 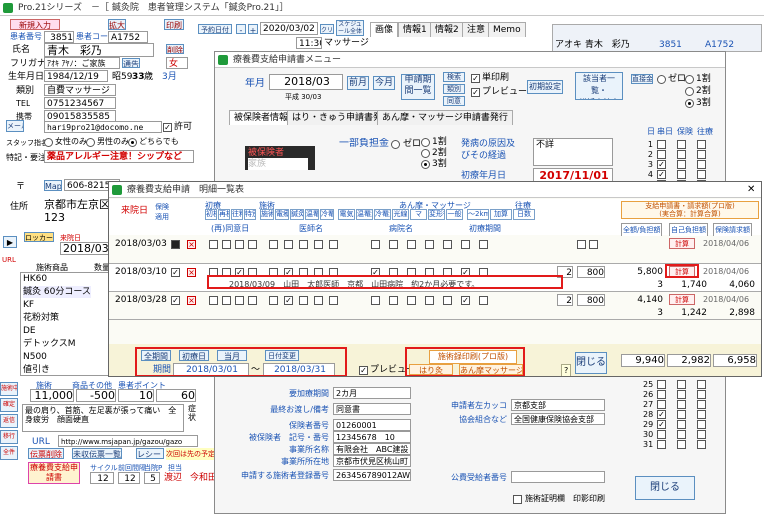 I want to click on top-minus-button: -, so click(x=241, y=29).